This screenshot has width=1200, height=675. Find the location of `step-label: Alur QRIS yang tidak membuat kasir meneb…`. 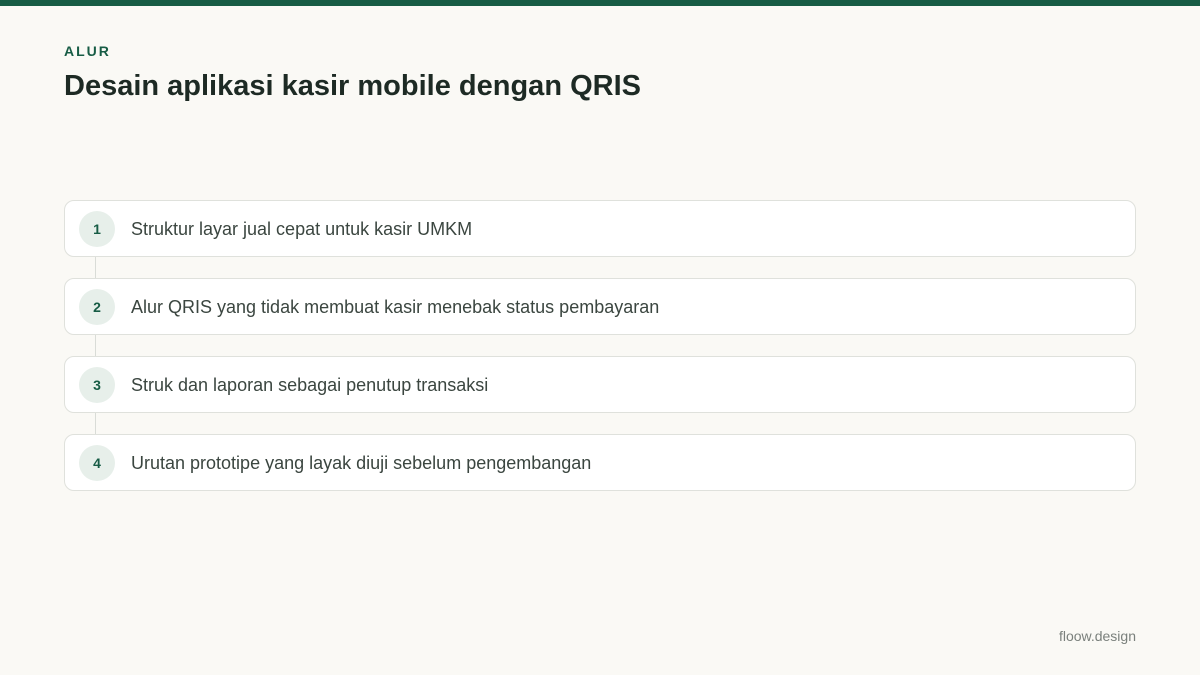

step-label: Alur QRIS yang tidak membuat kasir meneb… is located at coordinates (395, 307).